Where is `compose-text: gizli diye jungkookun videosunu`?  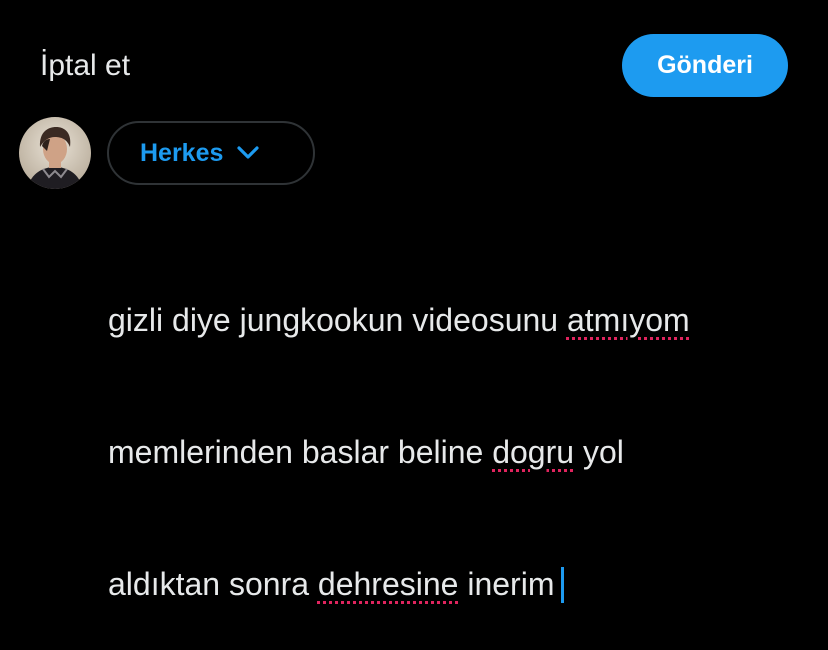
compose-text: gizli diye jungkookun videosunu is located at coordinates (337, 320).